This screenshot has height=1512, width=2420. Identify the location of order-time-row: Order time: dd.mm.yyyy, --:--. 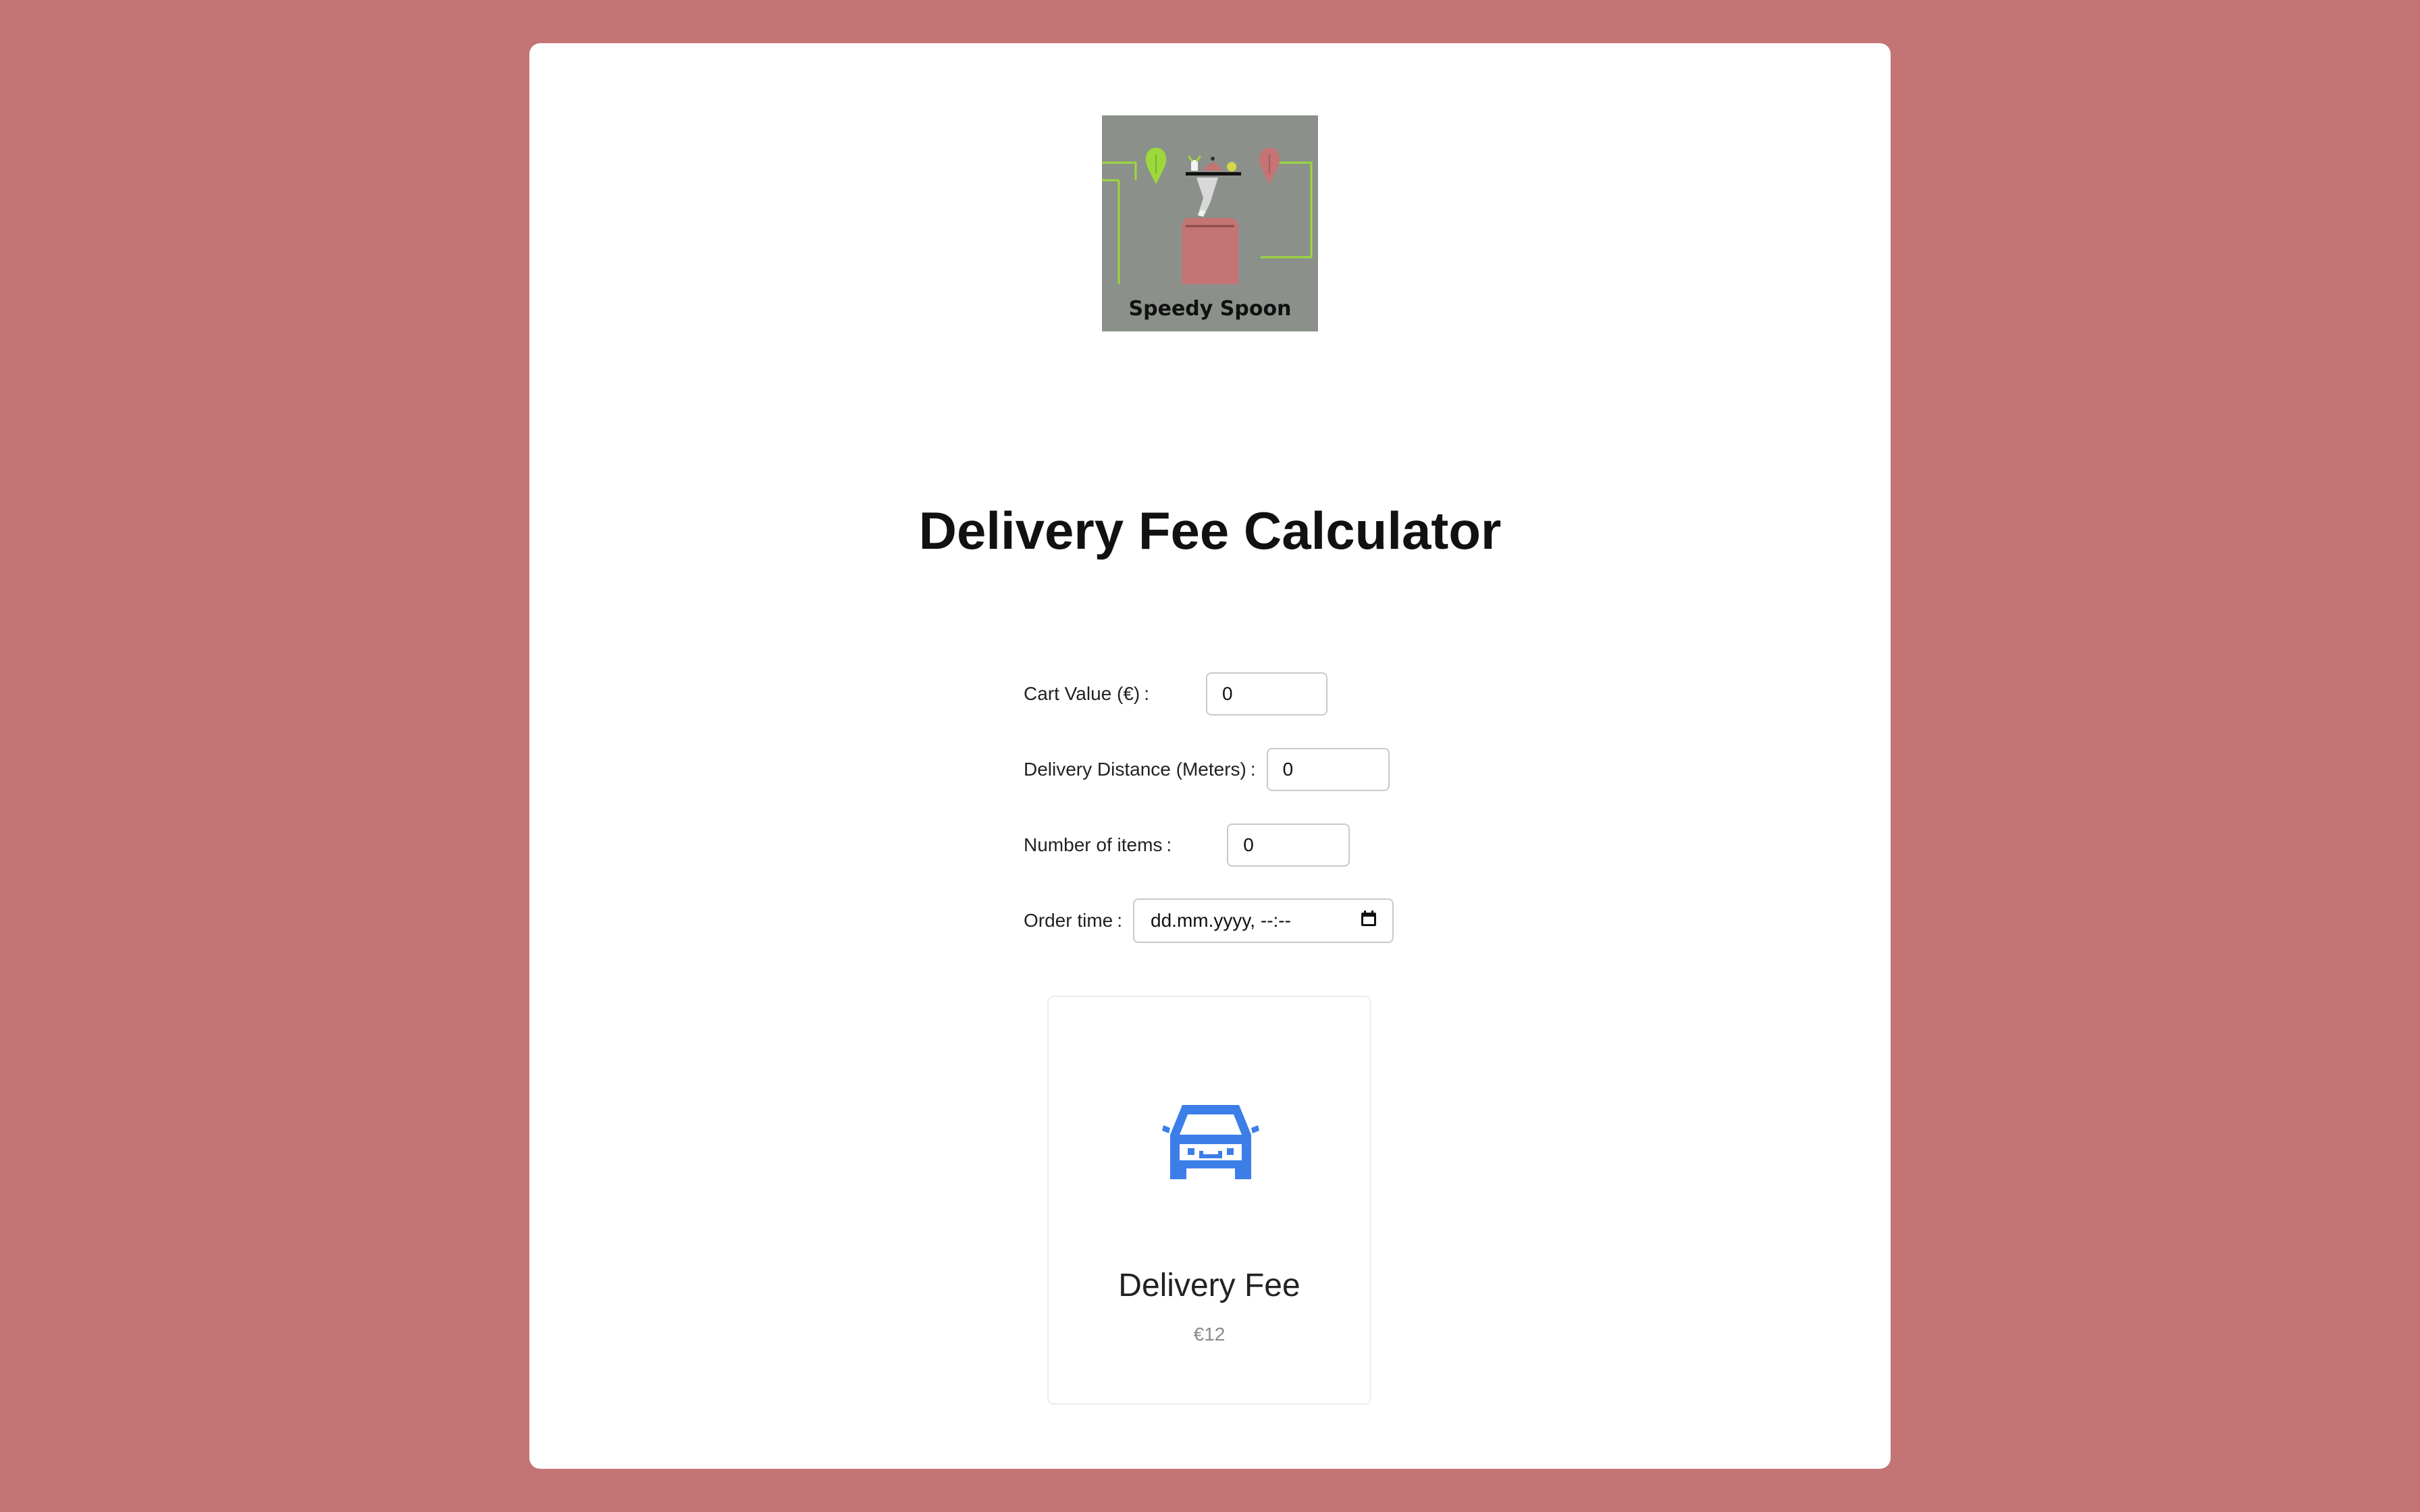
(1209, 921).